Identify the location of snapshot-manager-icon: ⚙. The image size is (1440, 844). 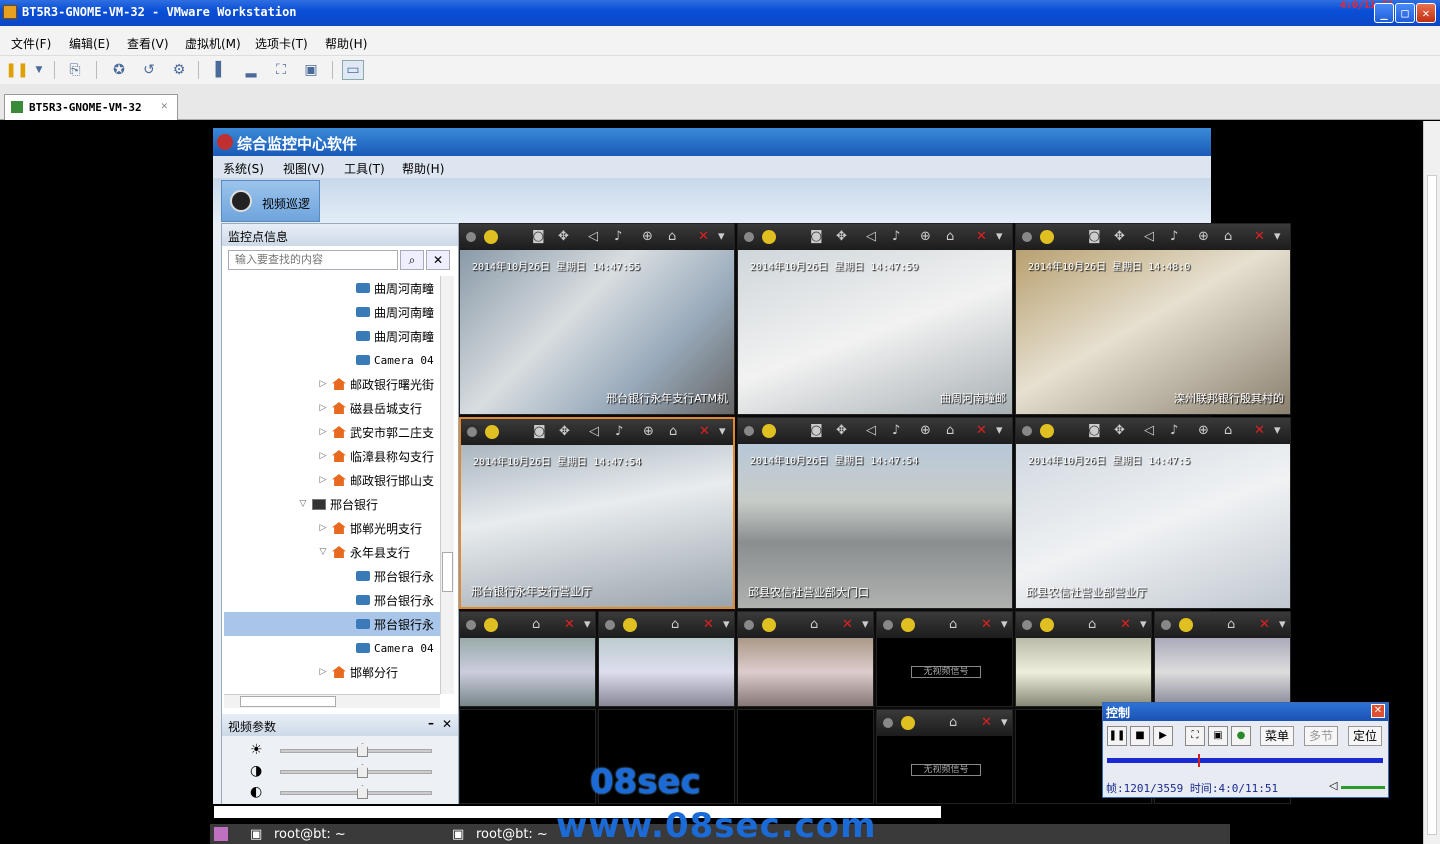
(179, 70).